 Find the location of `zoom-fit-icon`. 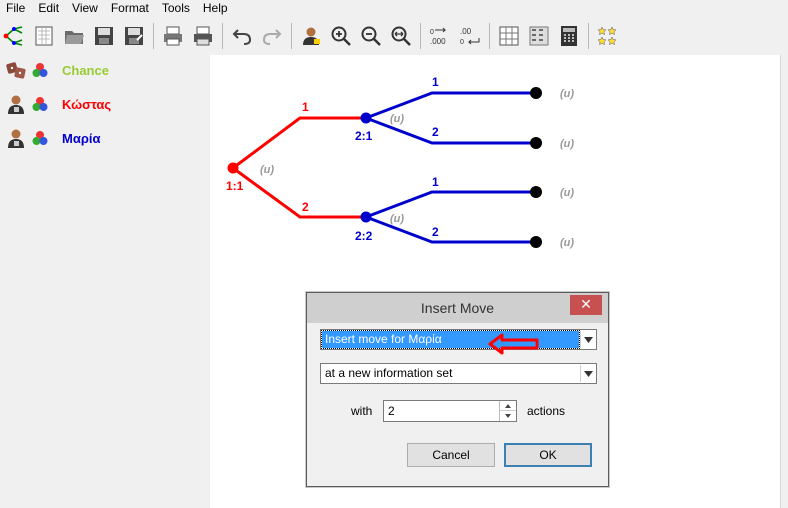

zoom-fit-icon is located at coordinates (401, 36).